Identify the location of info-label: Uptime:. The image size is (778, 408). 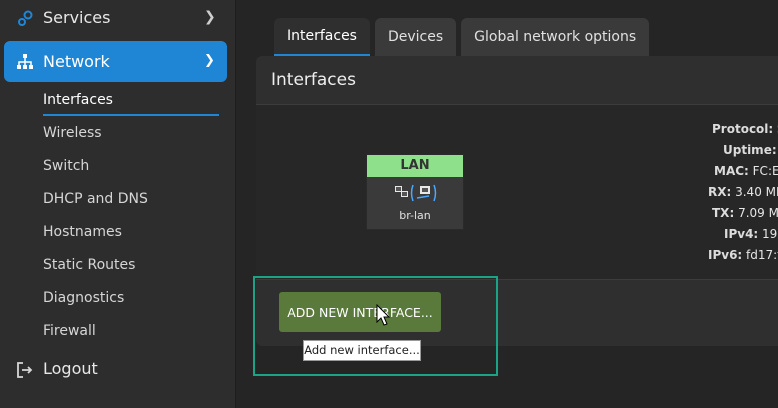
(750, 150).